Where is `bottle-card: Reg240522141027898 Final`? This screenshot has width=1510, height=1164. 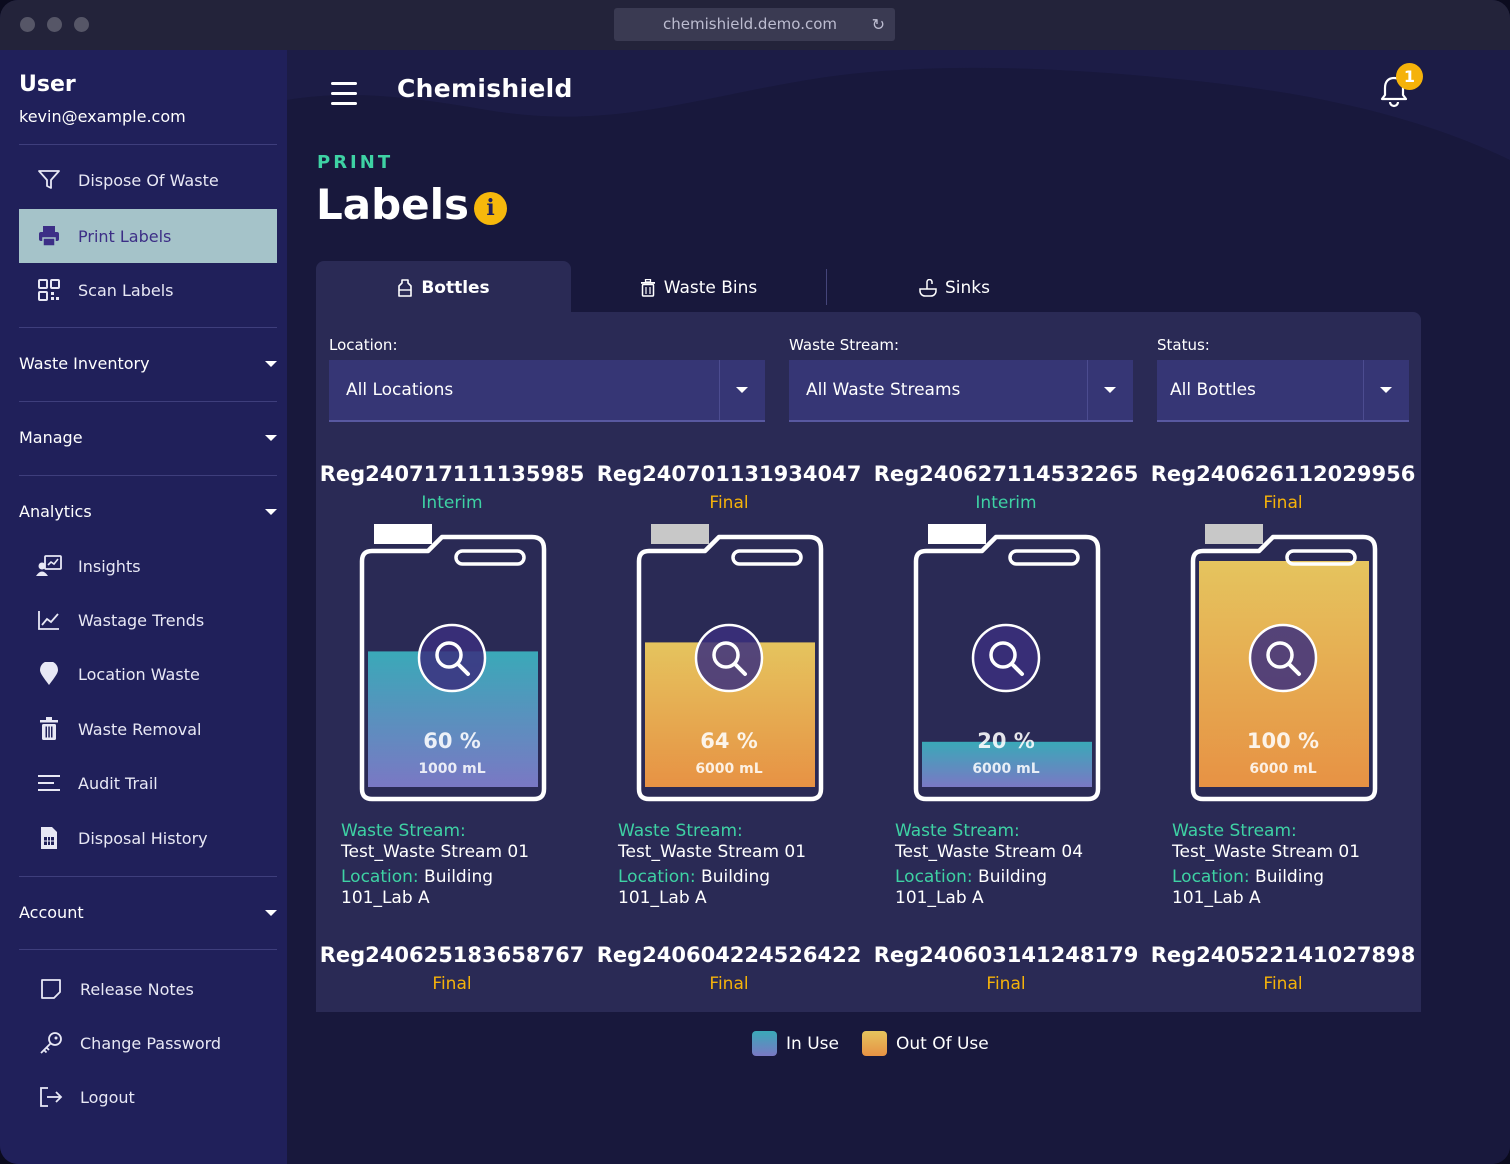 bottle-card: Reg240522141027898 Final is located at coordinates (1283, 968).